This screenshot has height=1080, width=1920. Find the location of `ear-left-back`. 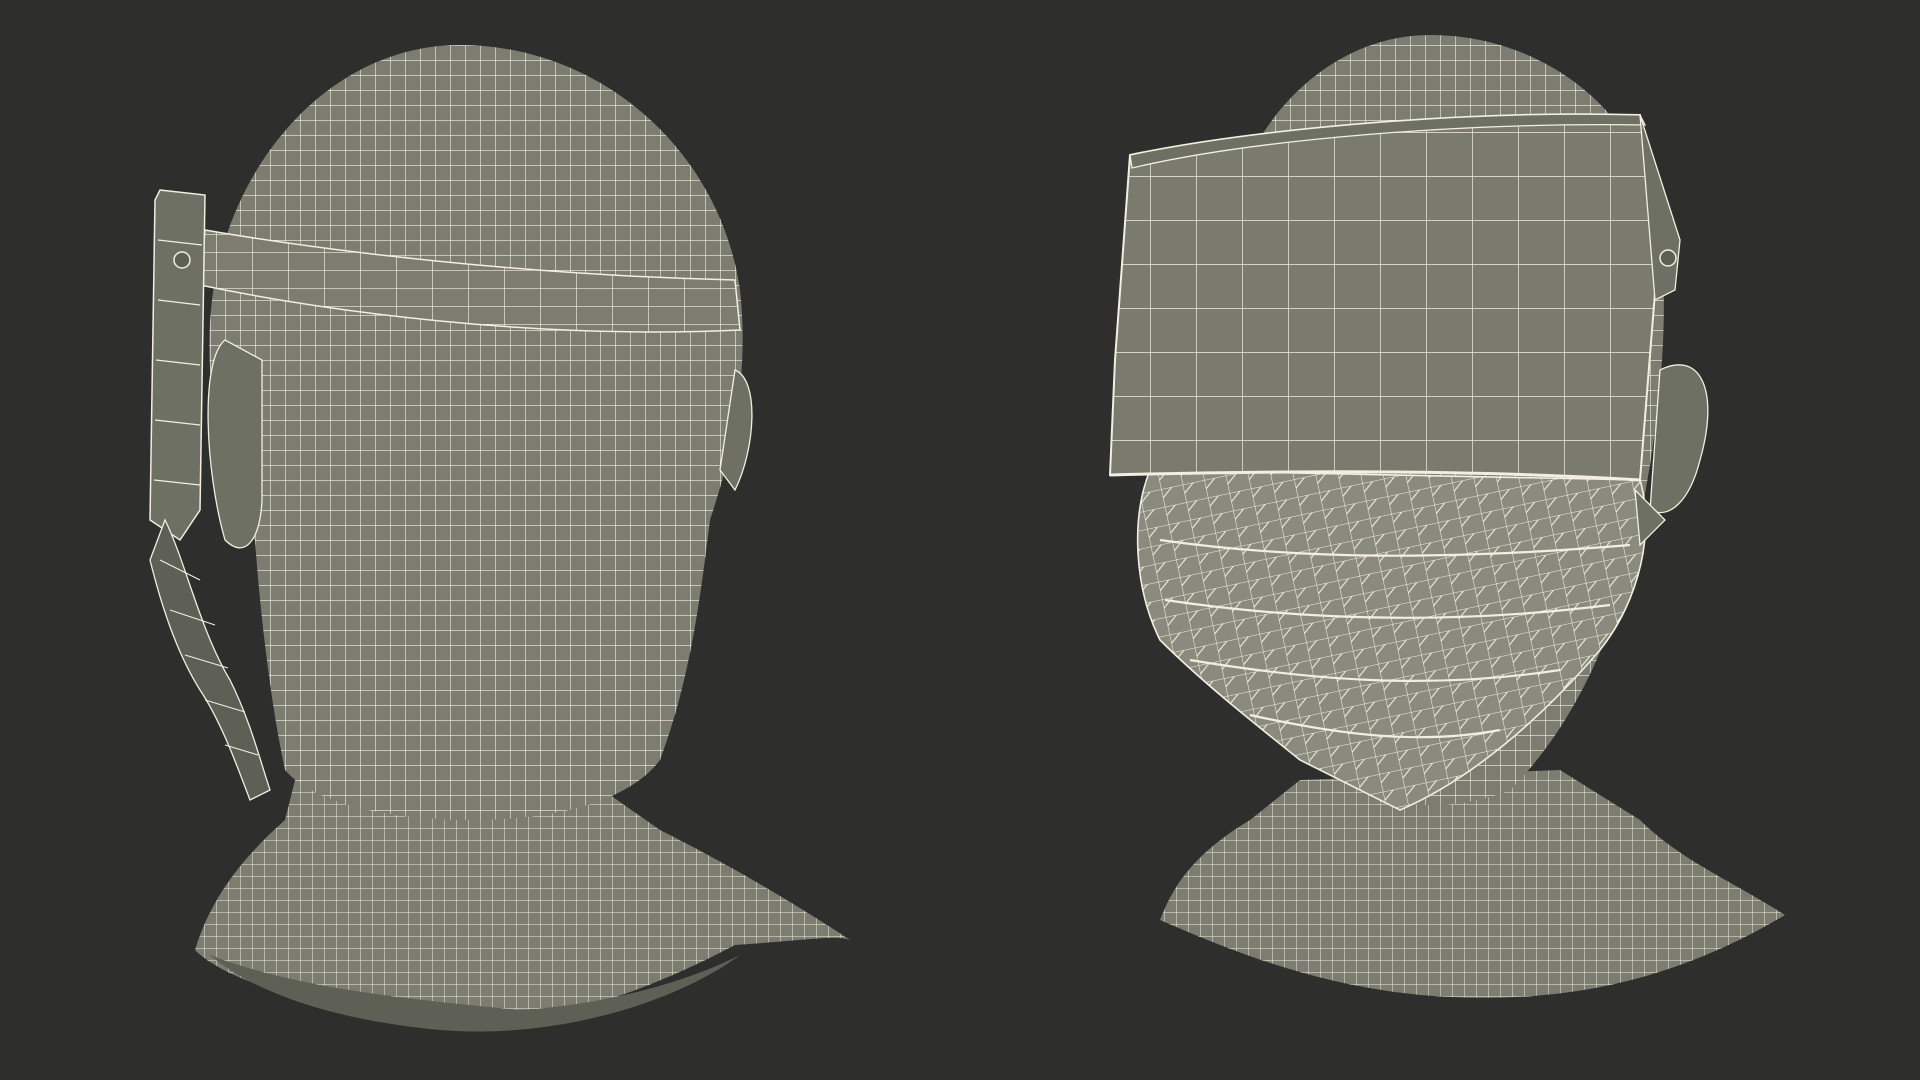

ear-left-back is located at coordinates (235, 444).